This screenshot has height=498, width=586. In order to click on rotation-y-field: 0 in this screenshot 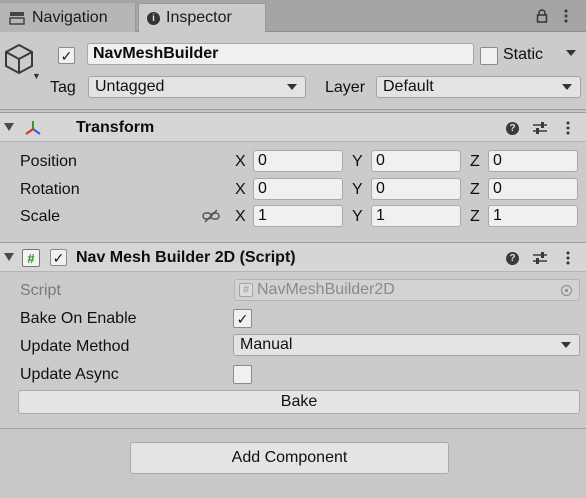, I will do `click(416, 189)`.